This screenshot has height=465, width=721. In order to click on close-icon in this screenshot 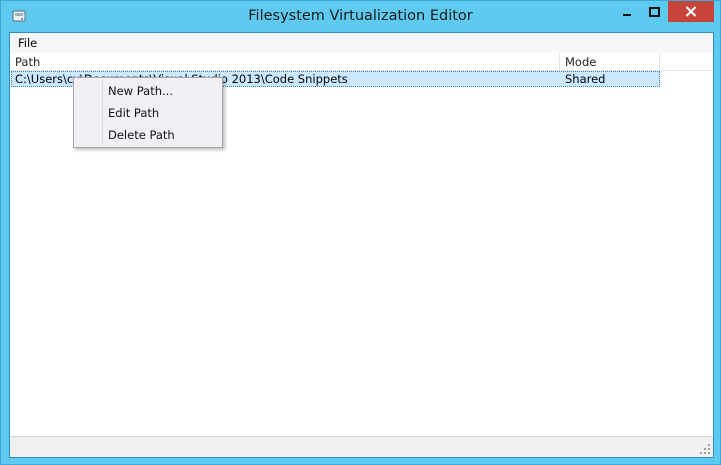, I will do `click(691, 11)`.